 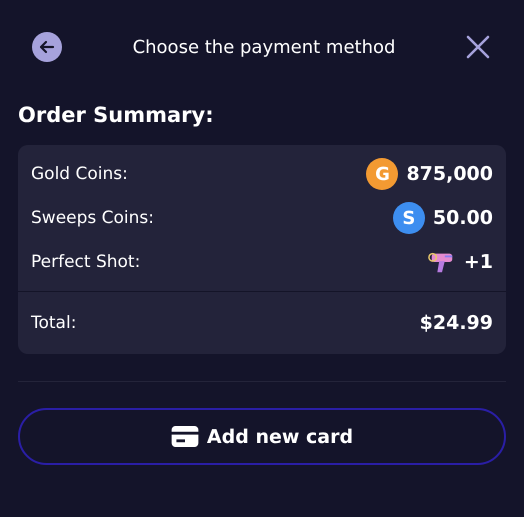 I want to click on section-heading: Order Summary:, so click(x=116, y=115).